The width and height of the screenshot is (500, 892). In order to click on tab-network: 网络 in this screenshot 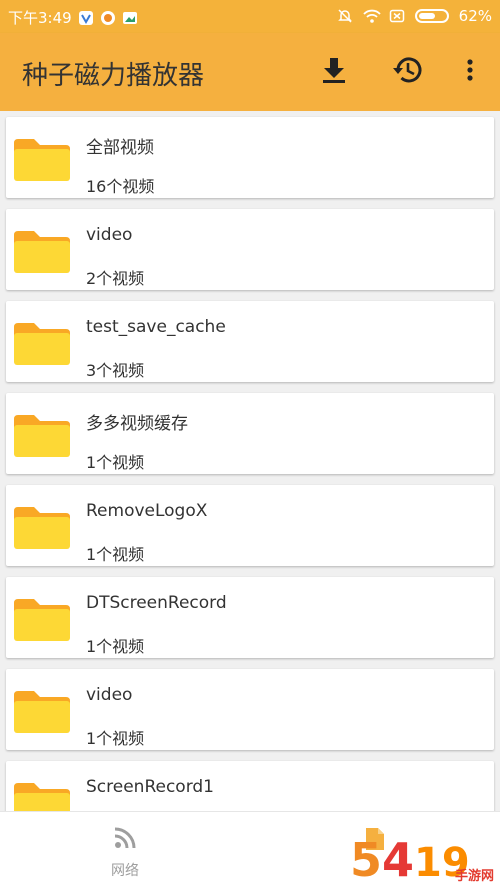, I will do `click(125, 851)`.